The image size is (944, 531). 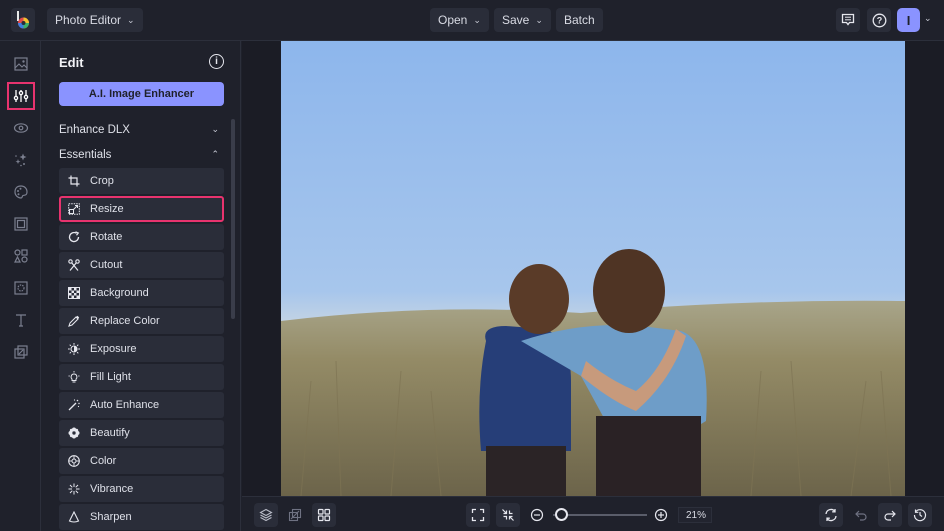 I want to click on help-button: ?, so click(x=879, y=20).